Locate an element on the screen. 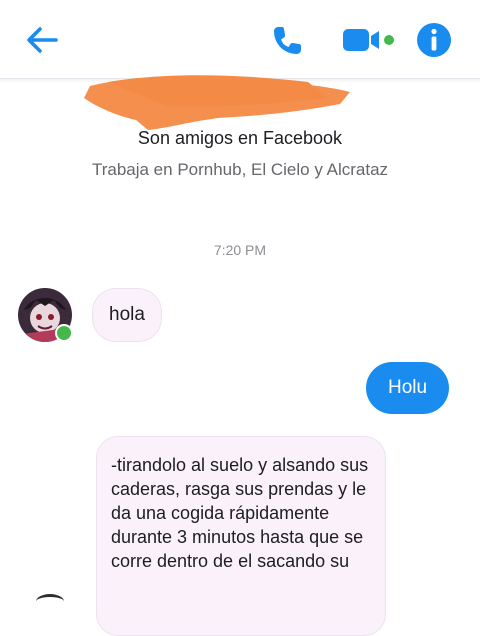 The image size is (480, 636). video-camera-icon is located at coordinates (370, 40).